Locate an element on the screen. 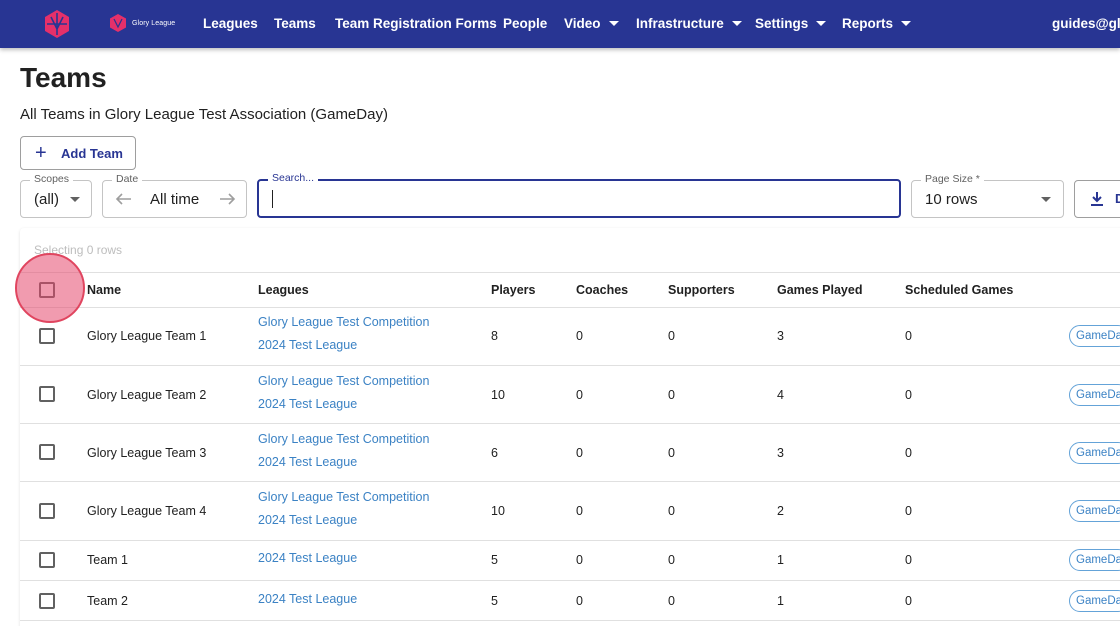  nav-video-label: Video is located at coordinates (582, 23).